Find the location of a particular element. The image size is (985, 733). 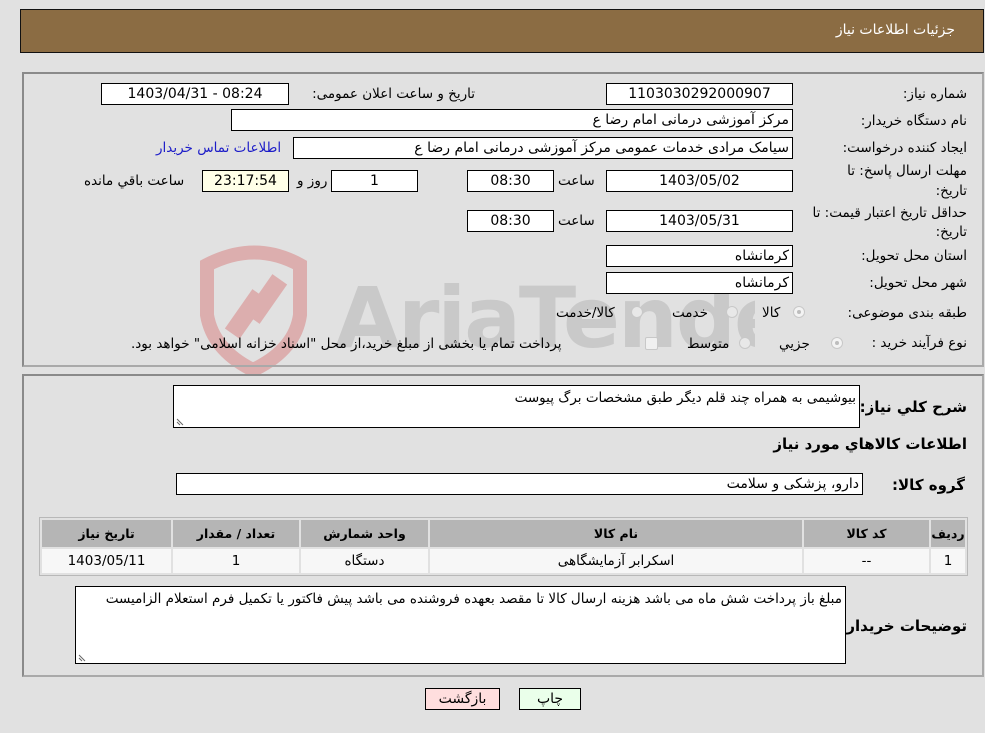

buyer-contact-link: اطلاعات تماس خریدار is located at coordinates (218, 148).